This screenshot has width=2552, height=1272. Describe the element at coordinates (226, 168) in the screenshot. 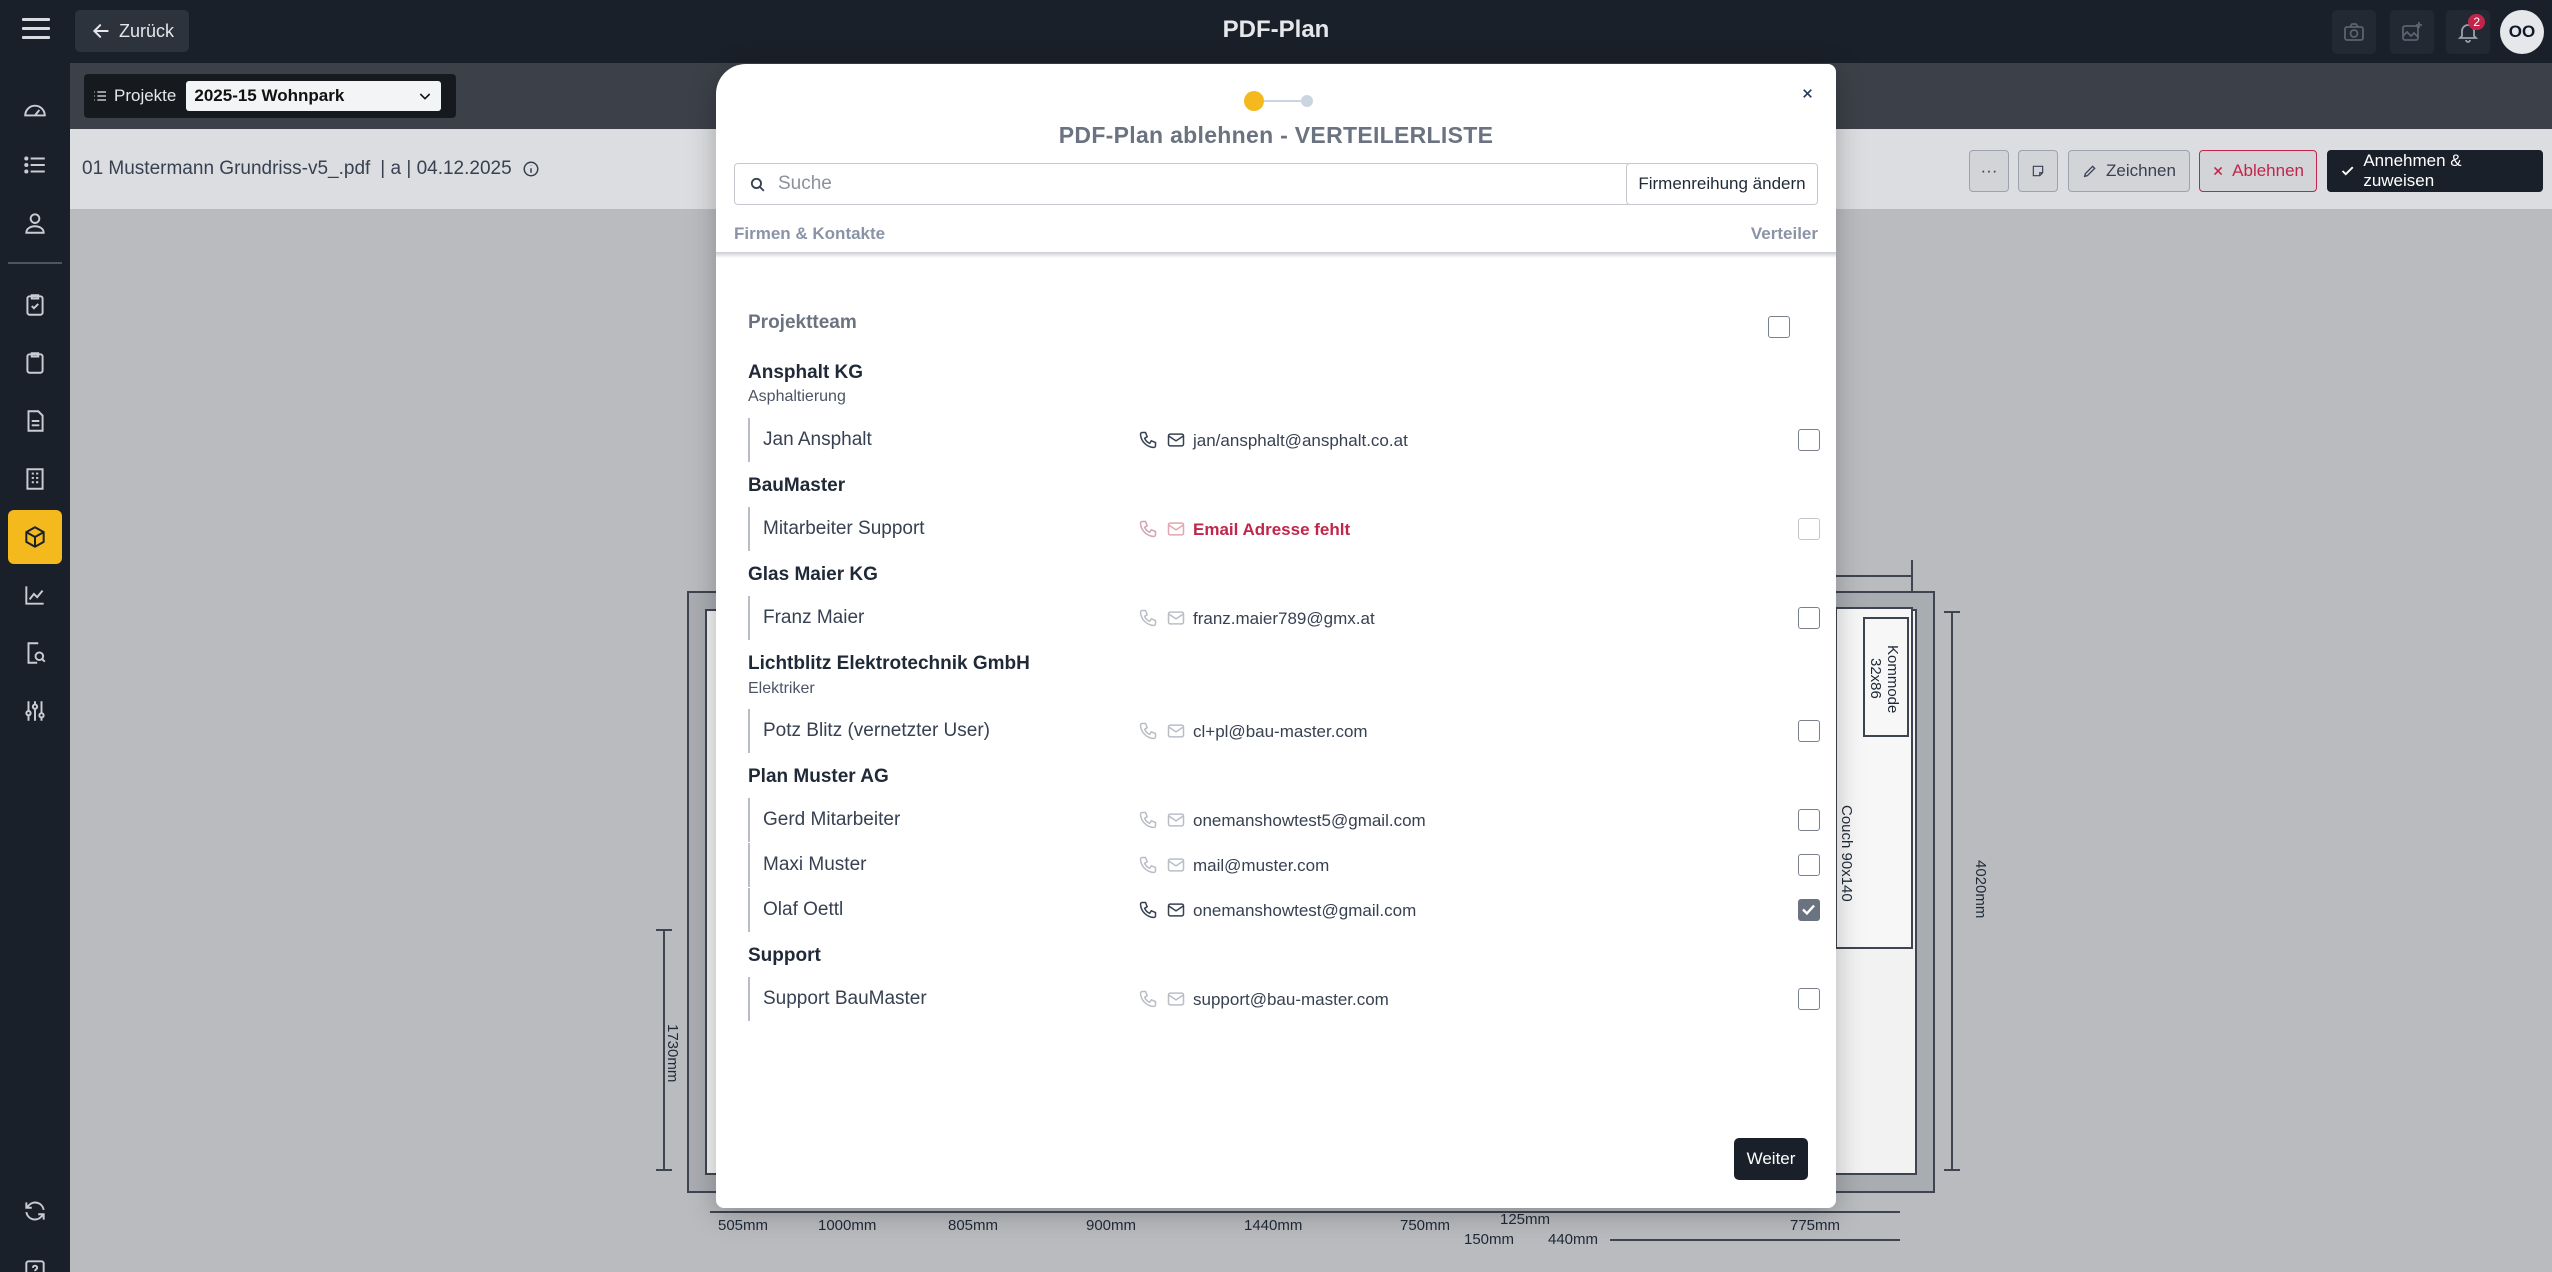

I see `file-name: 01 Mustermann Grundriss-v5_.pdf` at that location.